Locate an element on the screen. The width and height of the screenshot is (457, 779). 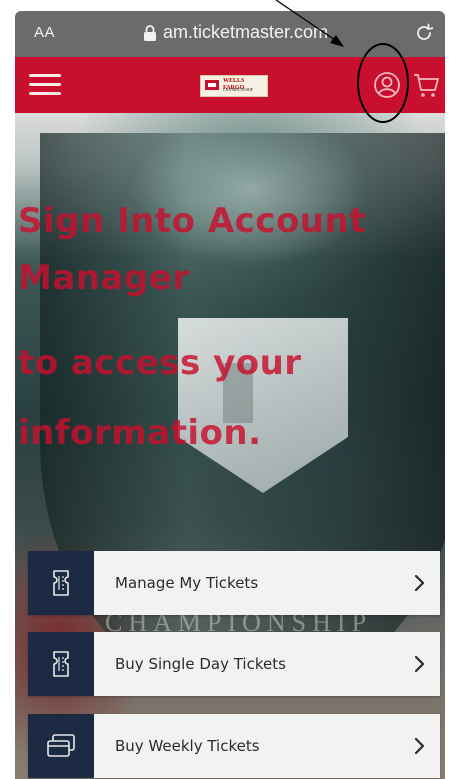
address-field: am.ticketmaster.com is located at coordinates (235, 32).